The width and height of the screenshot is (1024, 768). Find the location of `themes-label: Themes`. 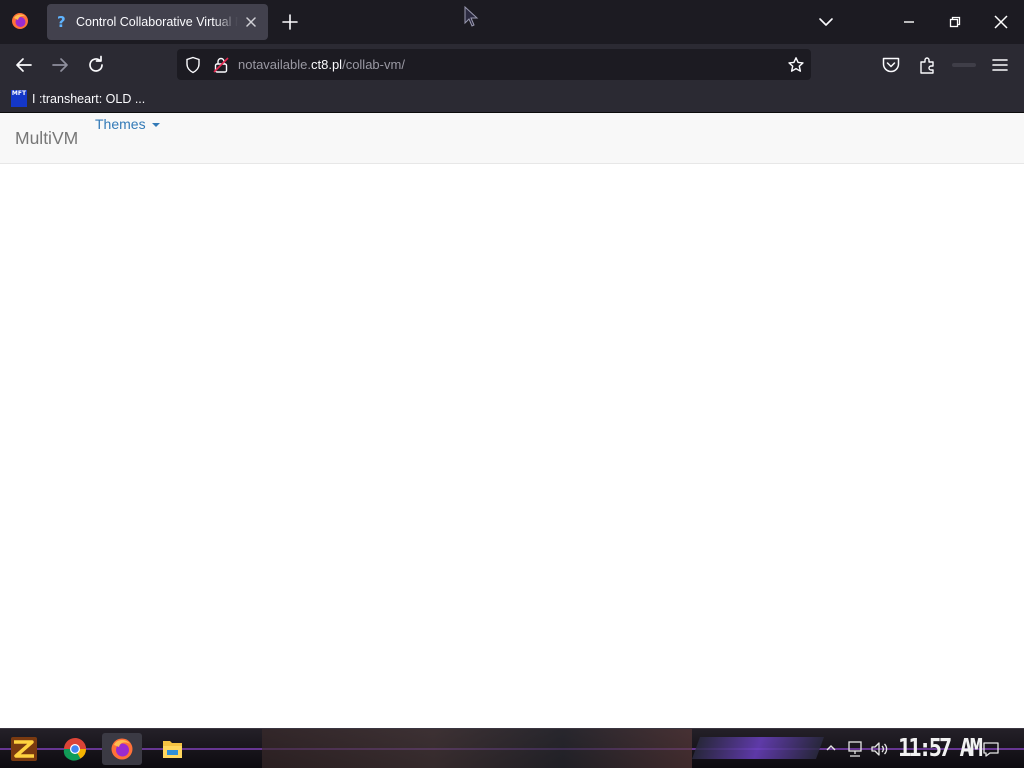

themes-label: Themes is located at coordinates (120, 124).